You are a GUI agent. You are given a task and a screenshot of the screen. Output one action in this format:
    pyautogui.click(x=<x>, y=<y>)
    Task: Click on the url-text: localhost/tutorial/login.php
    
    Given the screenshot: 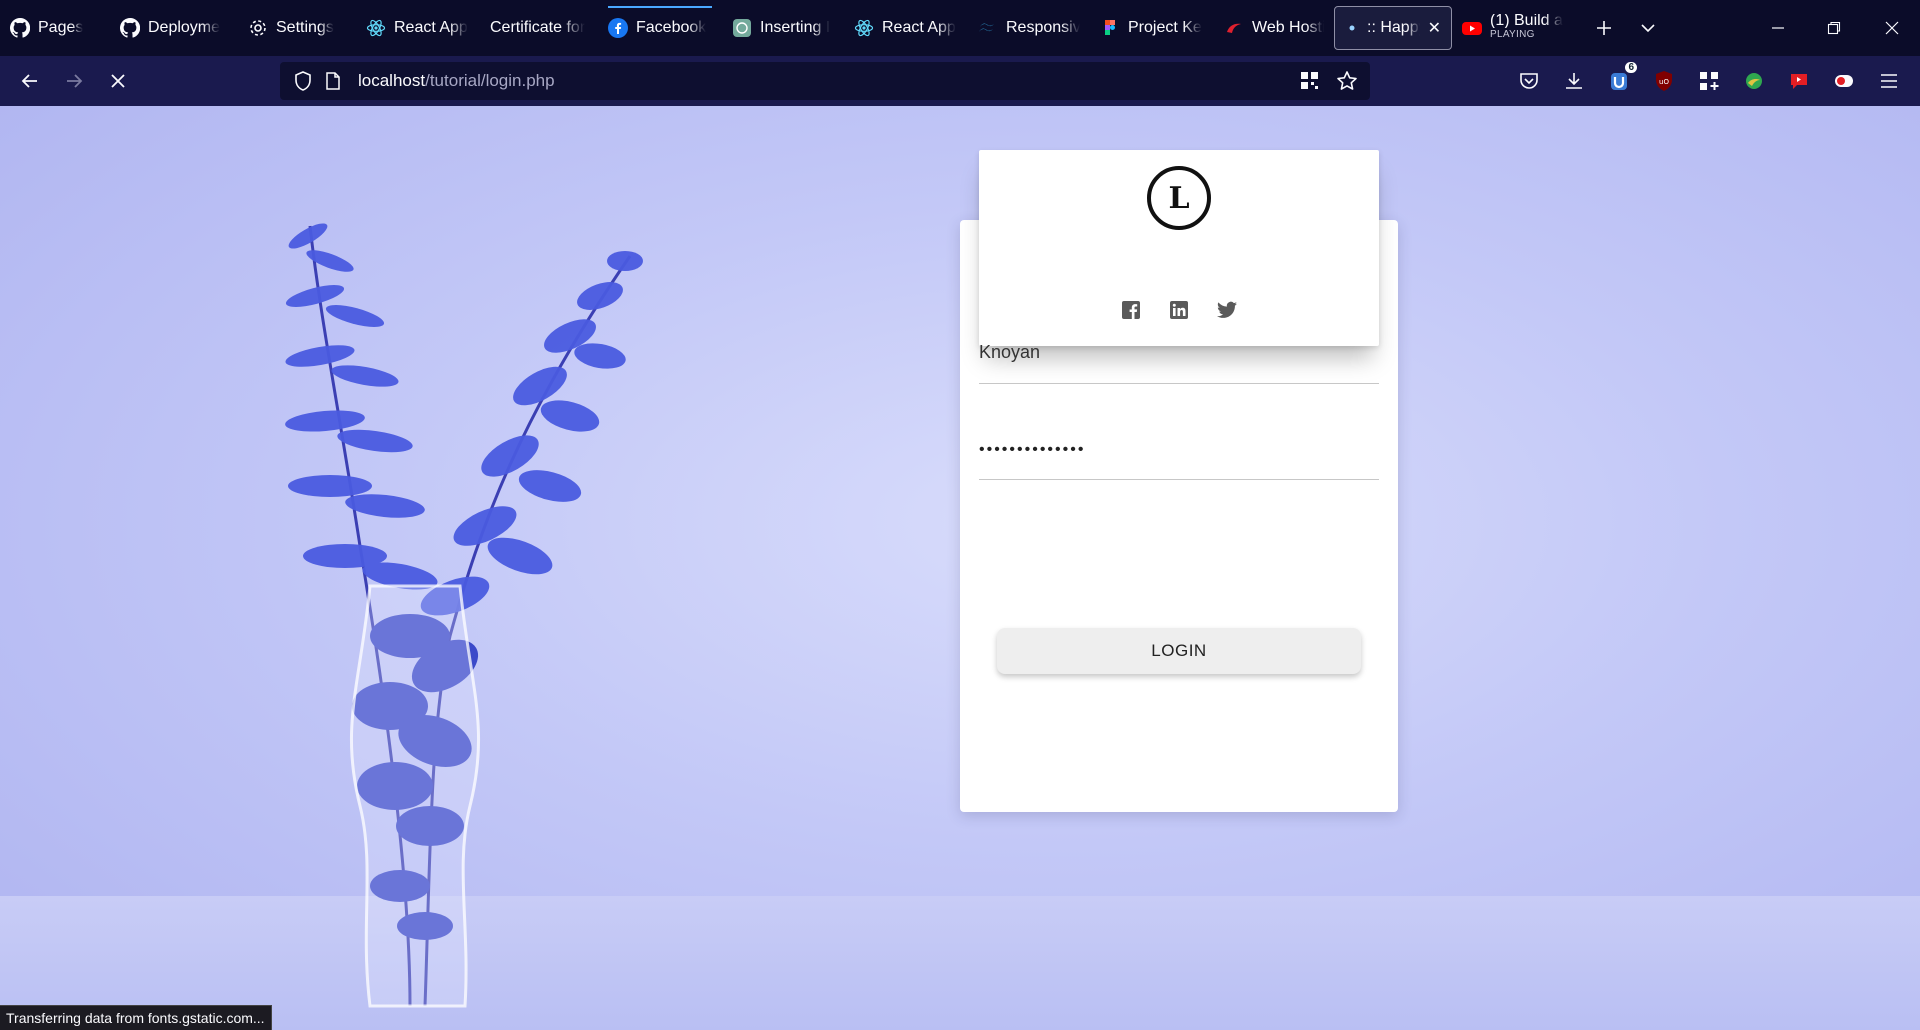 What is the action you would take?
    pyautogui.click(x=456, y=81)
    